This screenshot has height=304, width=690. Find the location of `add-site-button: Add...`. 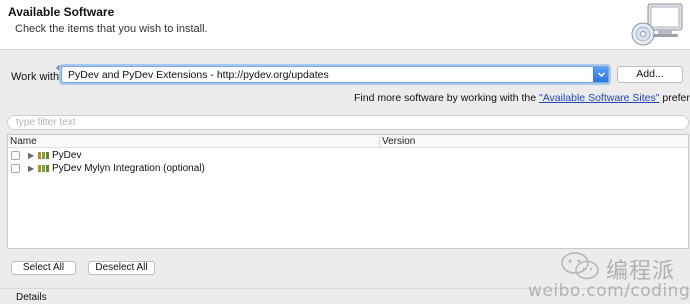

add-site-button: Add... is located at coordinates (650, 74).